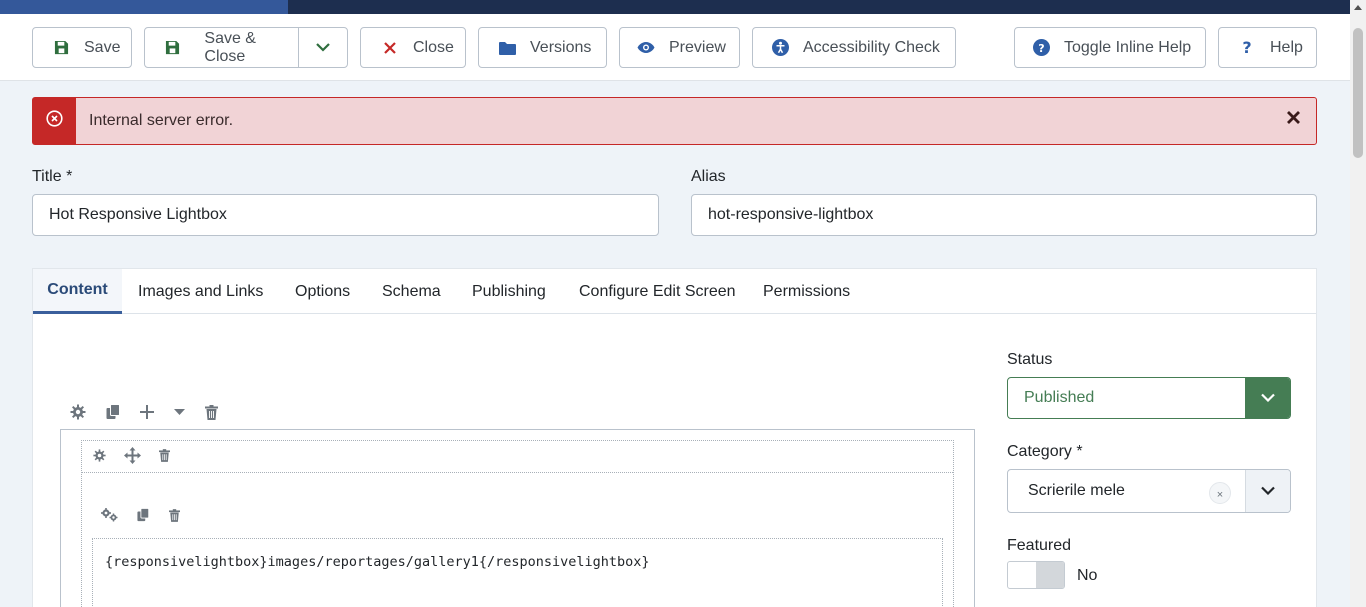 The image size is (1366, 607). I want to click on save-close-label: Save & Close, so click(230, 47).